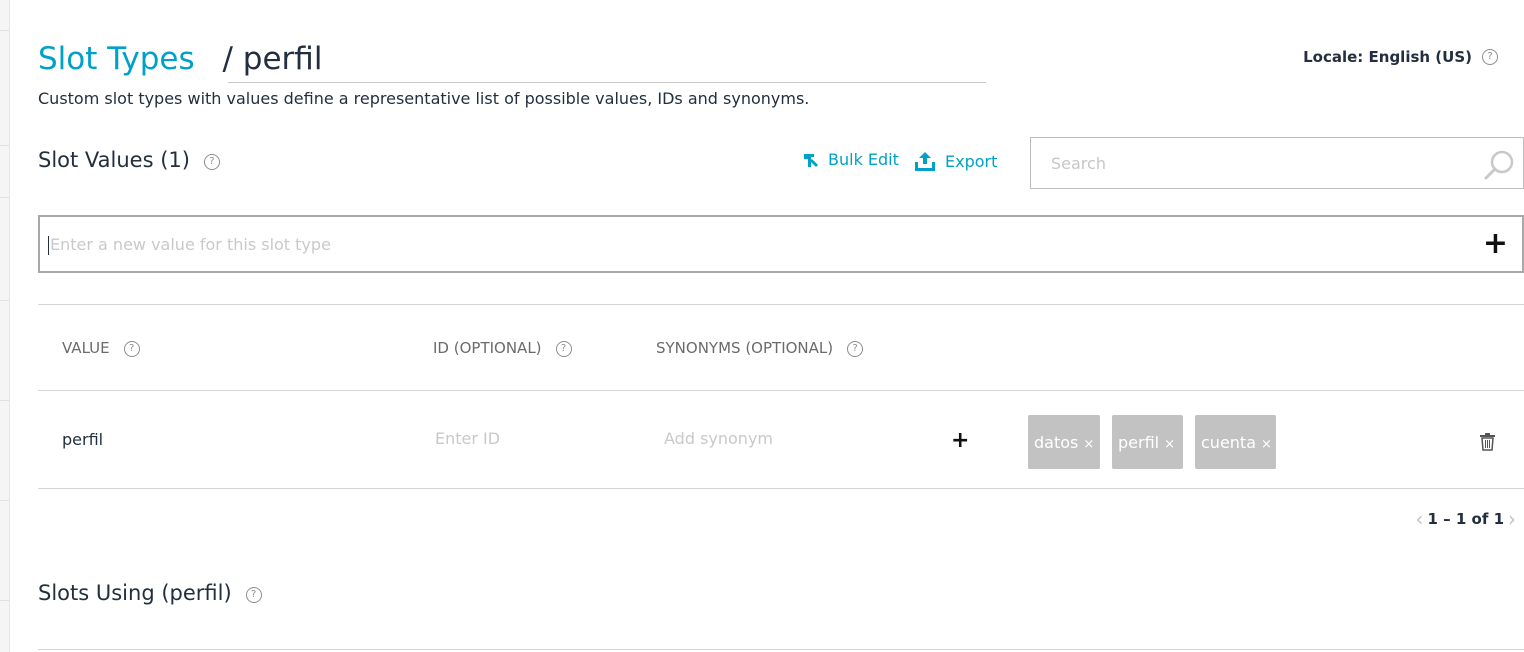  I want to click on column-header-value-label: VALUE, so click(86, 347).